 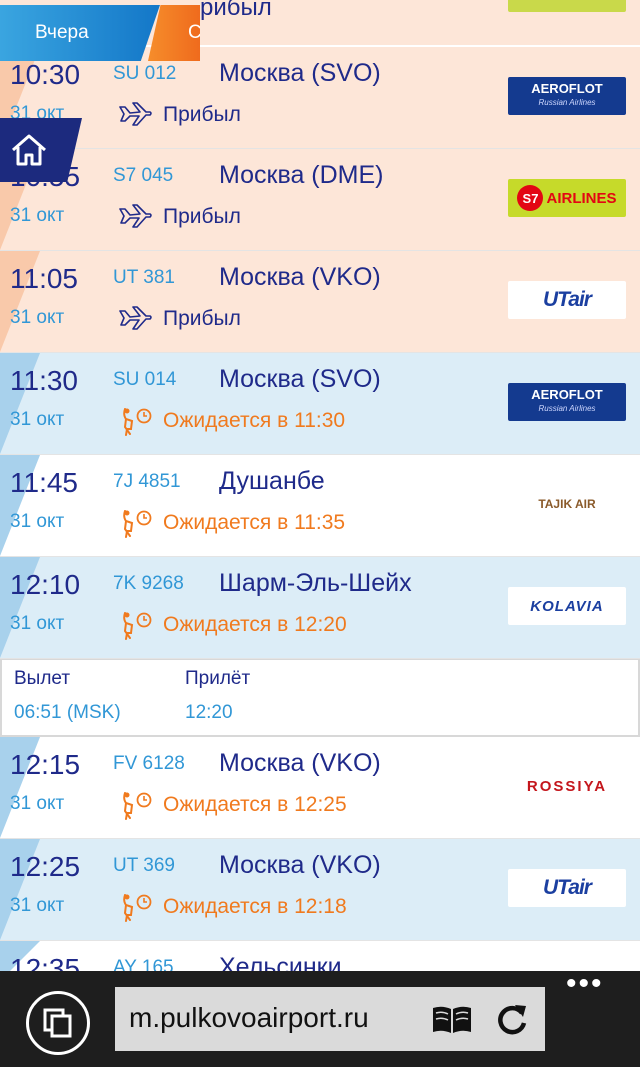 What do you see at coordinates (45, 764) in the screenshot?
I see `flight-time: 12:15` at bounding box center [45, 764].